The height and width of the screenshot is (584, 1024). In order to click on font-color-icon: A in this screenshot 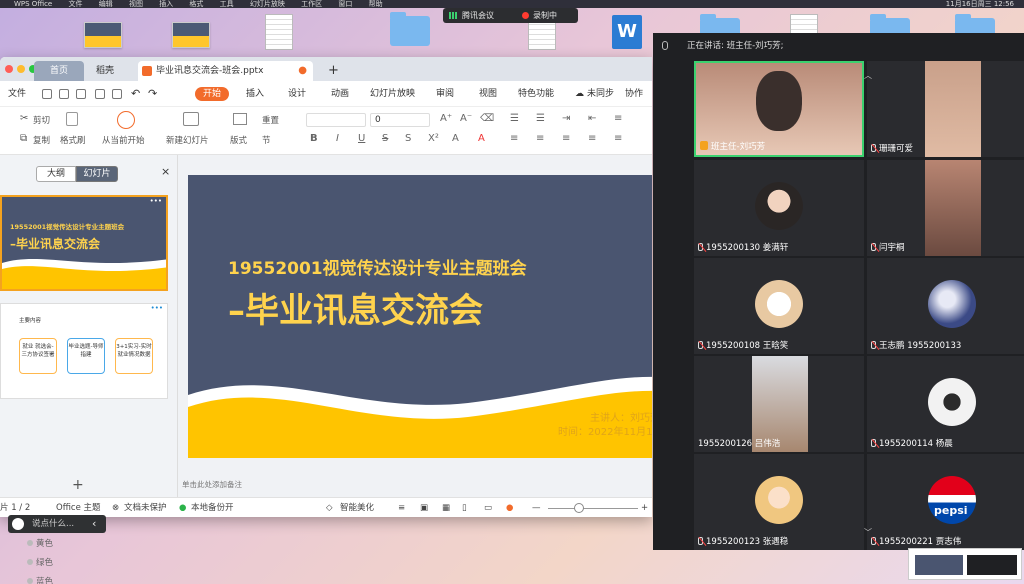, I will do `click(455, 138)`.